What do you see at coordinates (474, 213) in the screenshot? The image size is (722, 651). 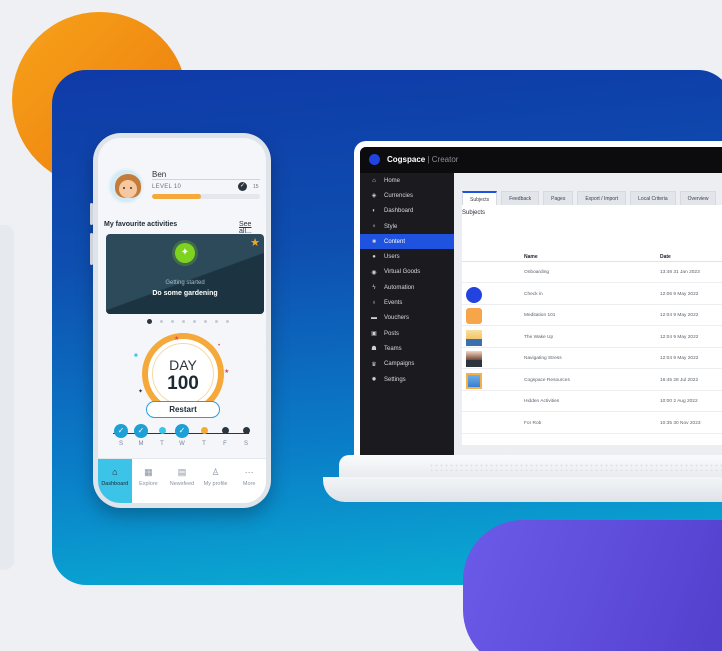 I see `panel-title: Subjects` at bounding box center [474, 213].